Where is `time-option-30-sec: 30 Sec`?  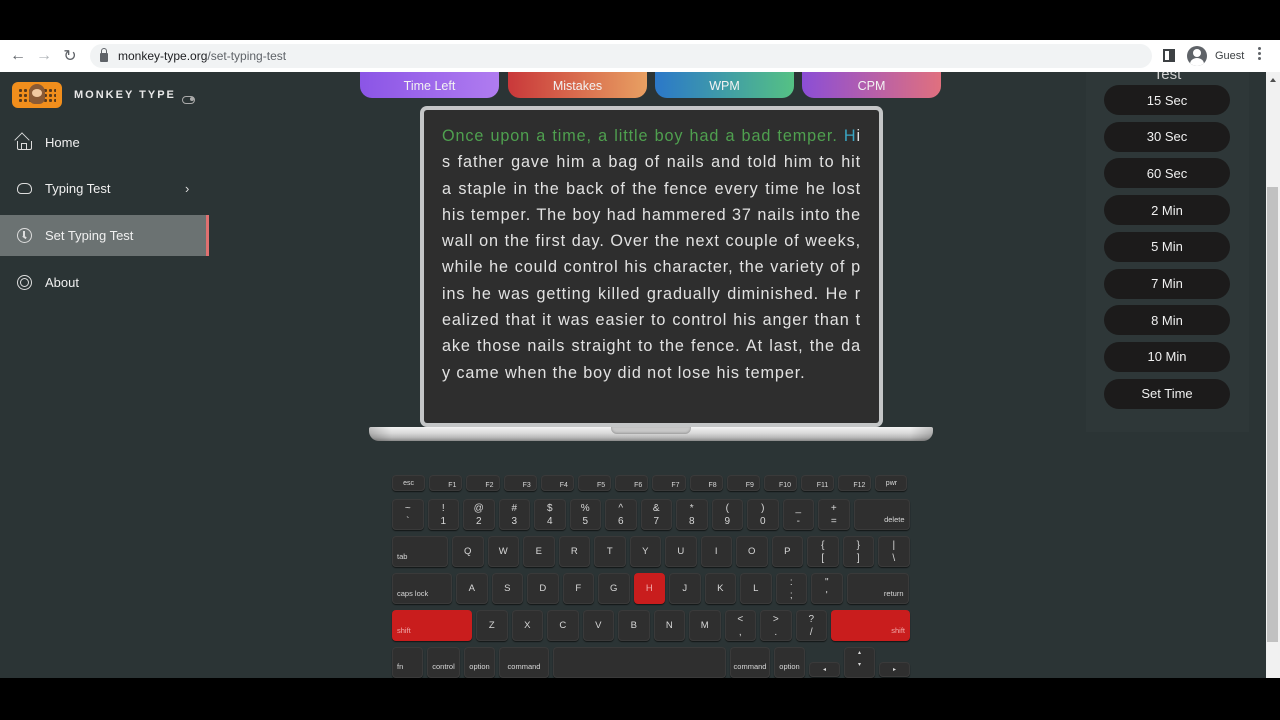 time-option-30-sec: 30 Sec is located at coordinates (1167, 136).